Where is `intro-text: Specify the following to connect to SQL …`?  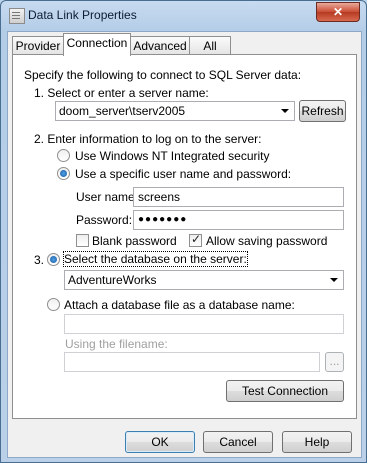 intro-text: Specify the following to connect to SQL … is located at coordinates (163, 75).